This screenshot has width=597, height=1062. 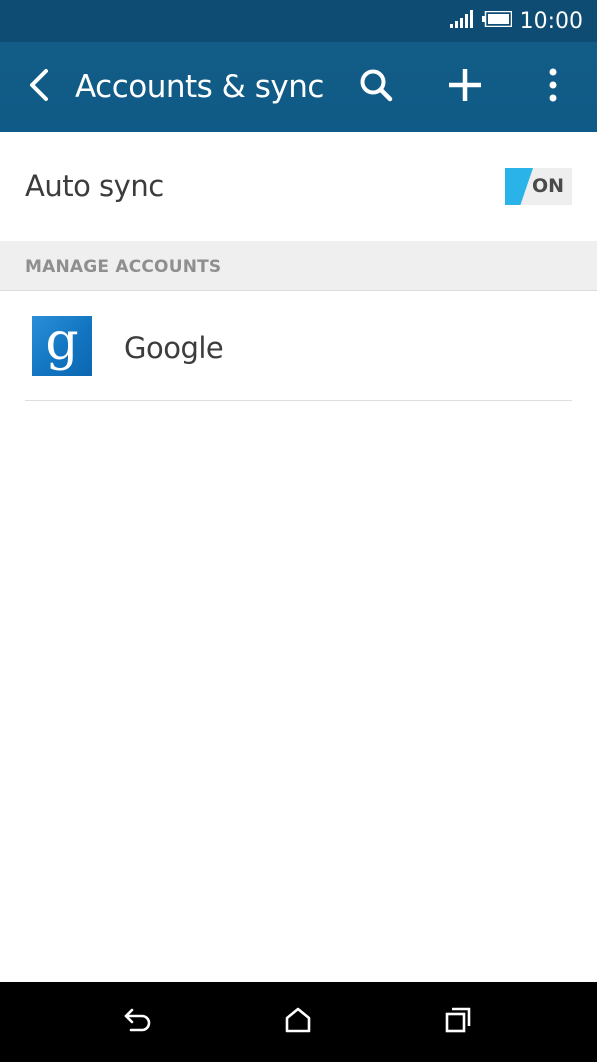 I want to click on nav-recent-apps-button, so click(x=458, y=1022).